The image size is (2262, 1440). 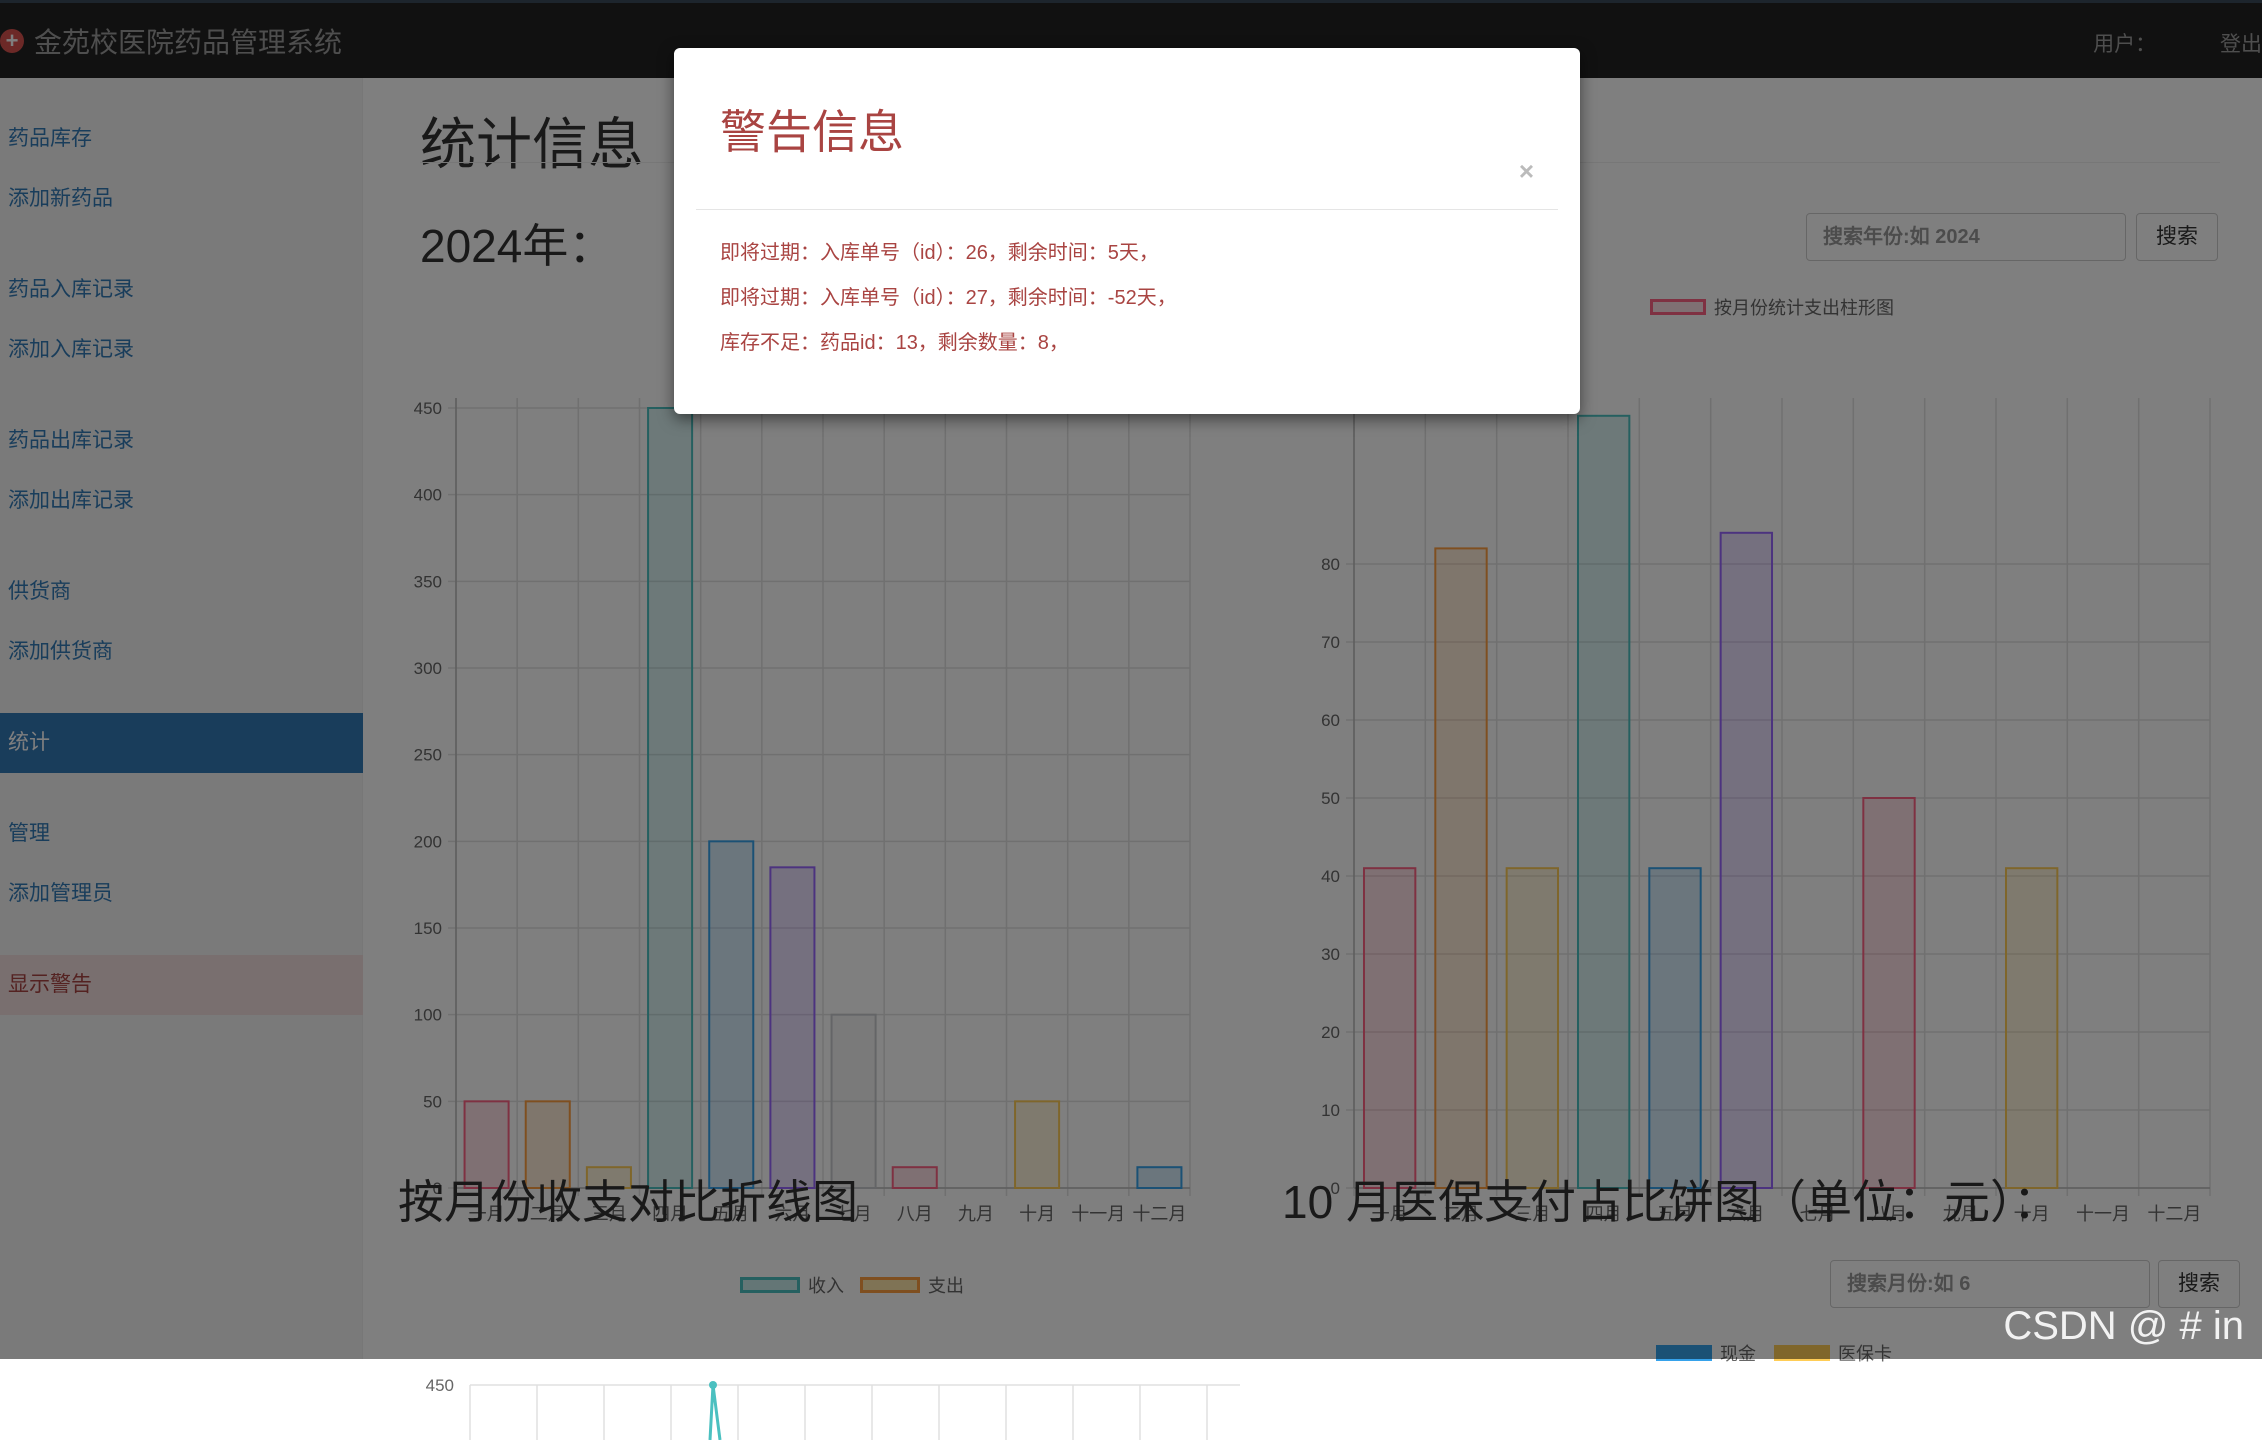 I want to click on y-tick-label: 450, so click(x=440, y=1385).